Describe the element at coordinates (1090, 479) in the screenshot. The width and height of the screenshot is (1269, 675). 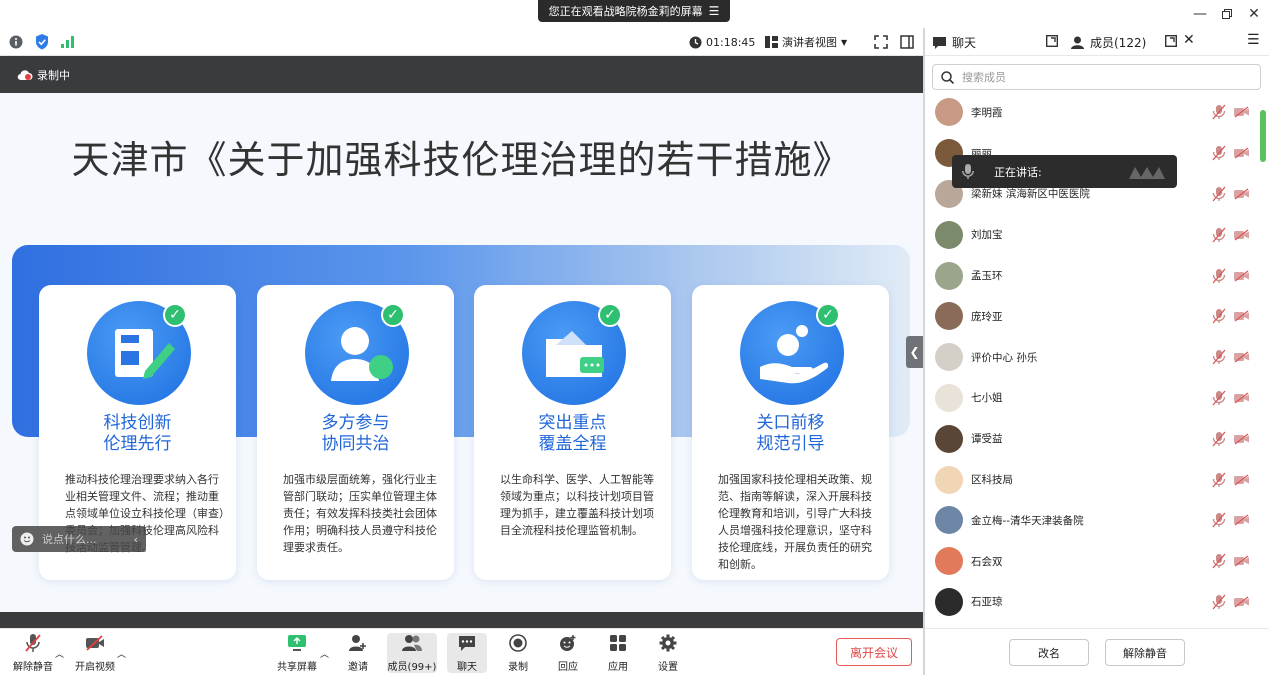
I see `member-row: 区科技局` at that location.